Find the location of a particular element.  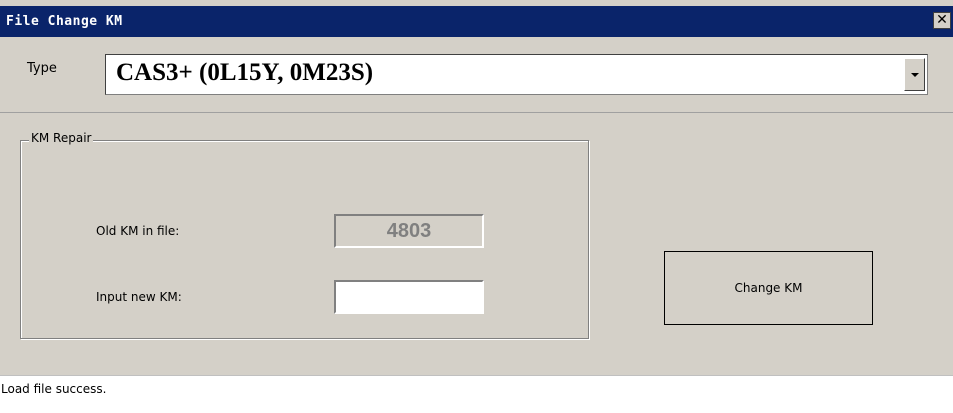

new-km-input-box is located at coordinates (409, 297).